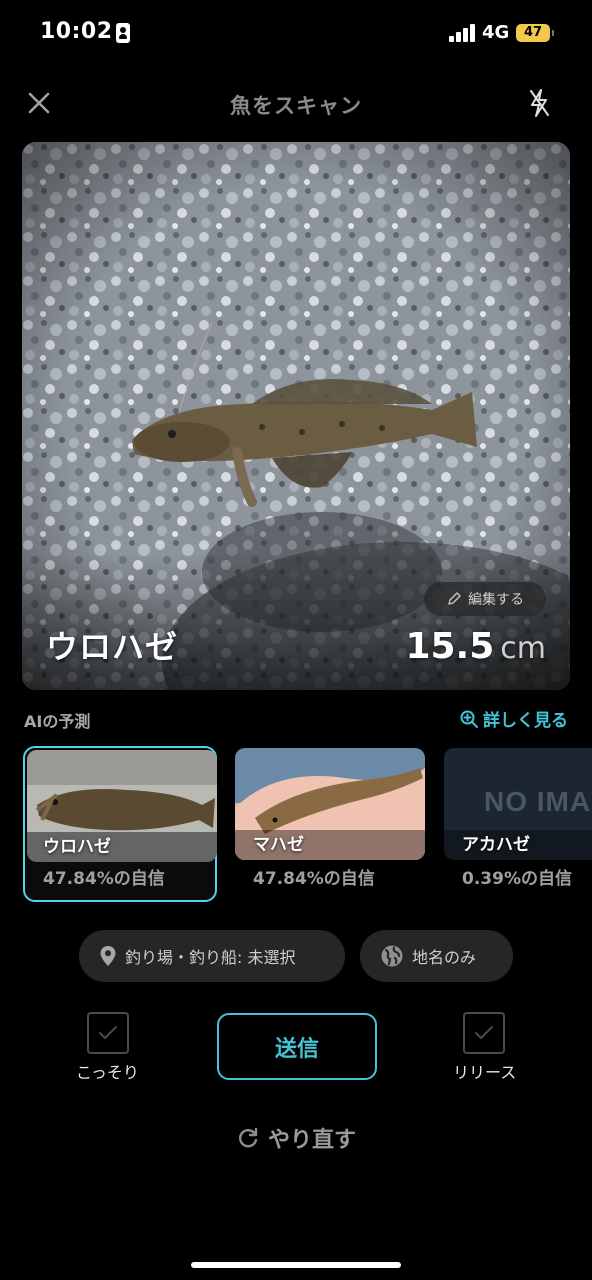  I want to click on region-only-label: 地名のみ, so click(444, 957).